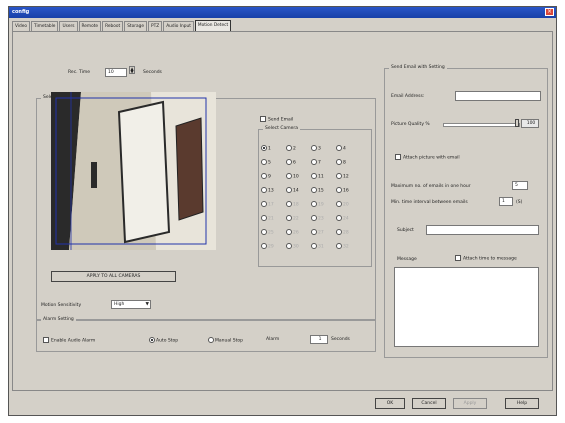  What do you see at coordinates (282, 12) in the screenshot?
I see `title-bar: config ×` at bounding box center [282, 12].